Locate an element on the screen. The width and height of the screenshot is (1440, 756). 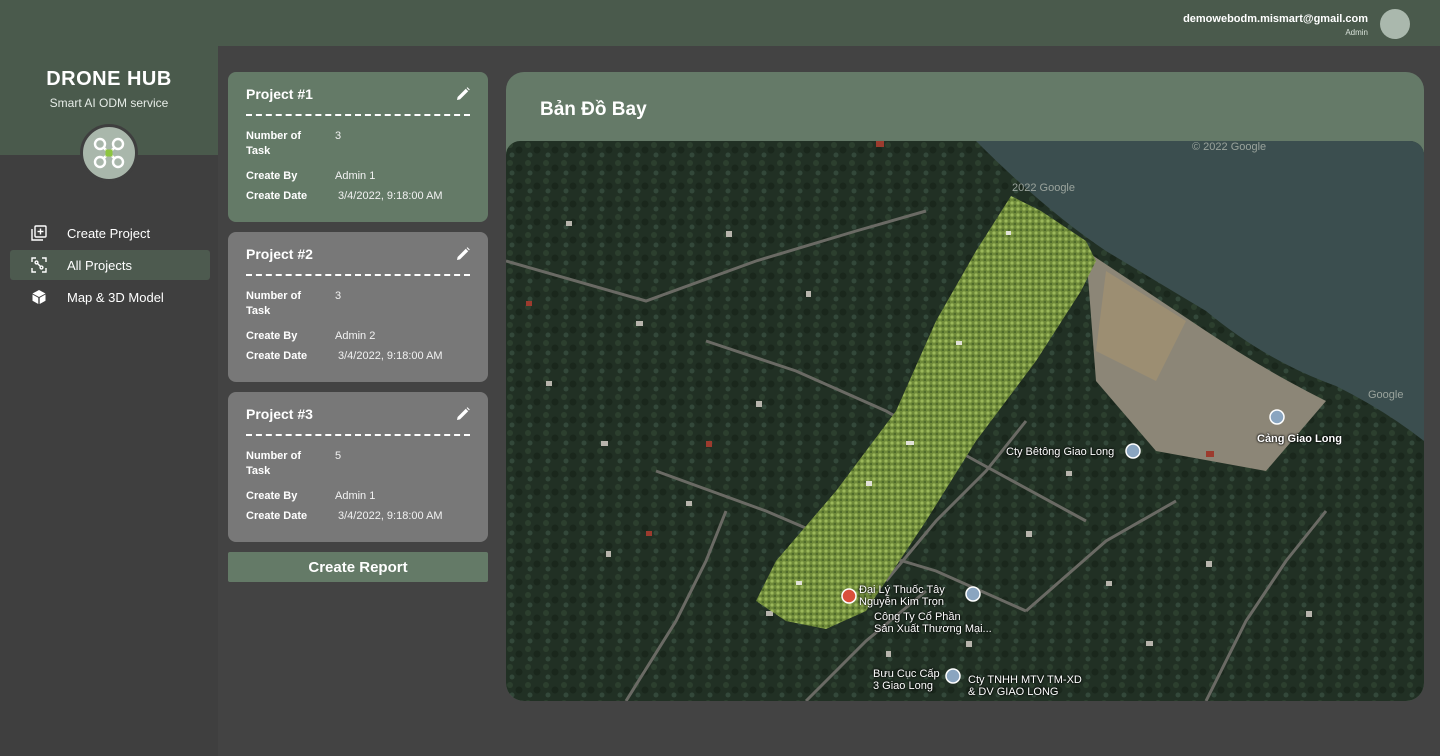
add-box-icon is located at coordinates (39, 233).